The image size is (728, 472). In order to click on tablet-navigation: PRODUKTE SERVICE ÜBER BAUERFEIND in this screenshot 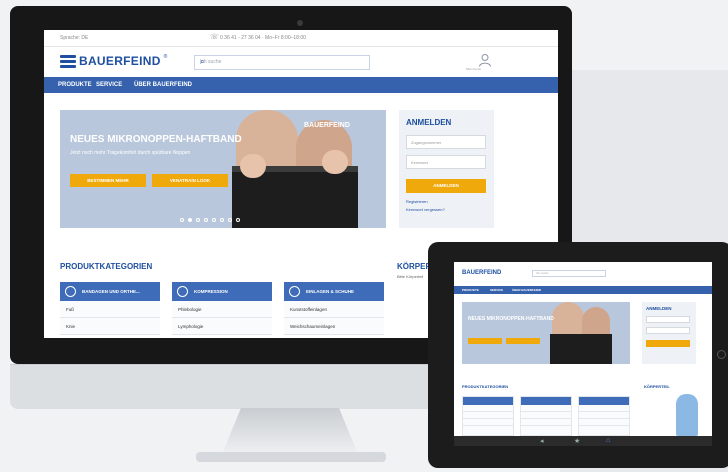, I will do `click(583, 290)`.